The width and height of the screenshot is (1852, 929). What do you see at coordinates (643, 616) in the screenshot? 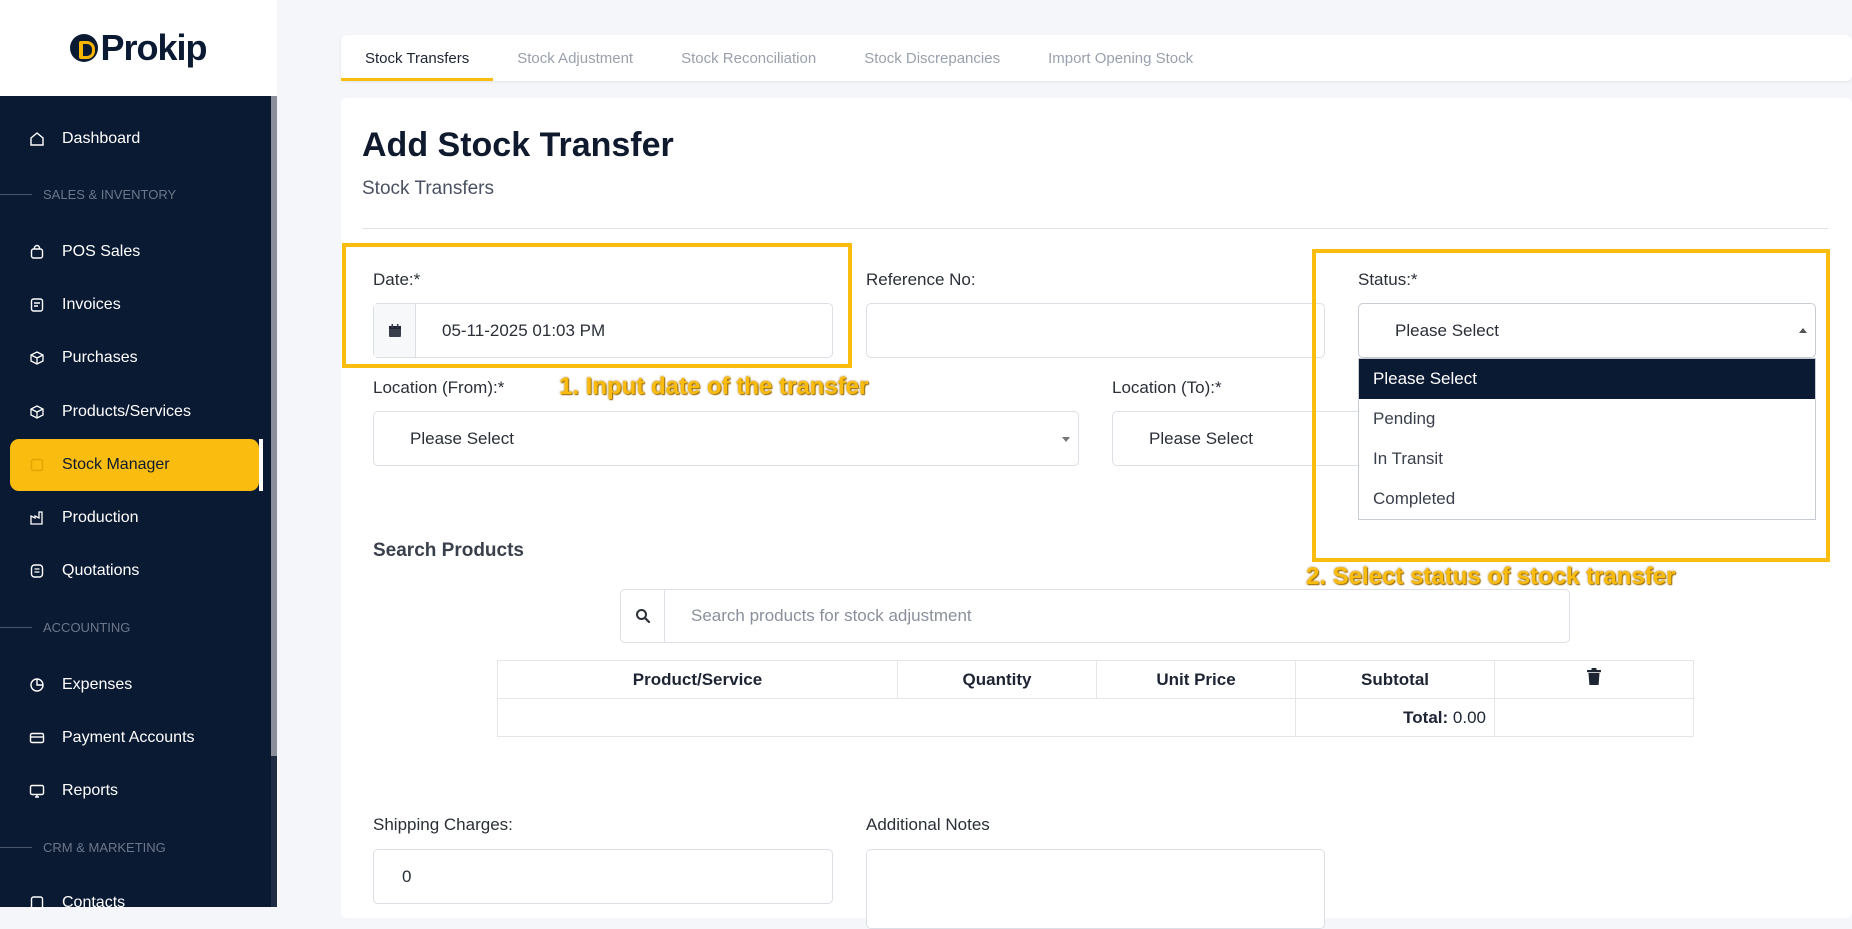
I see `search-icon` at bounding box center [643, 616].